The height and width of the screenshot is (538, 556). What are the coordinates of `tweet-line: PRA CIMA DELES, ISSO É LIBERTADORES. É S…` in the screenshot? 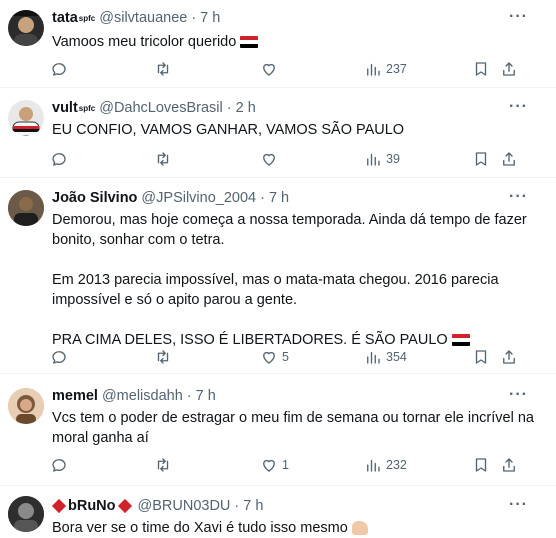 It's located at (250, 340).